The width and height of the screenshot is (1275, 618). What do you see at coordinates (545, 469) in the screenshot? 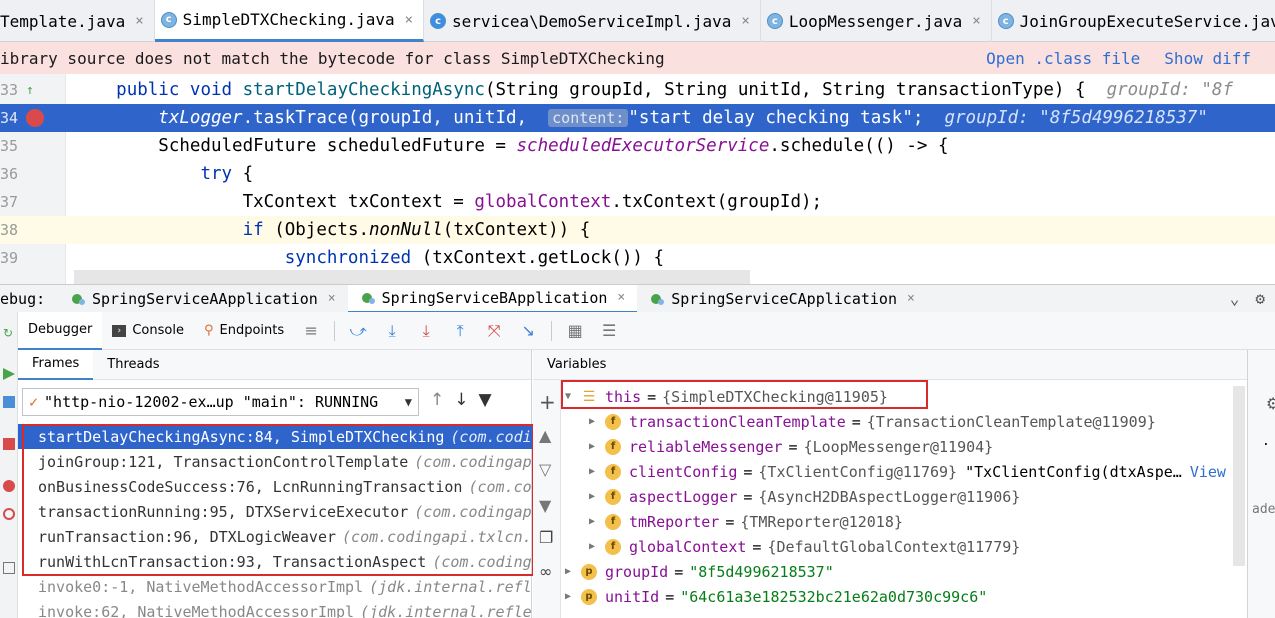
I see `arrow-down-icon: ▽` at bounding box center [545, 469].